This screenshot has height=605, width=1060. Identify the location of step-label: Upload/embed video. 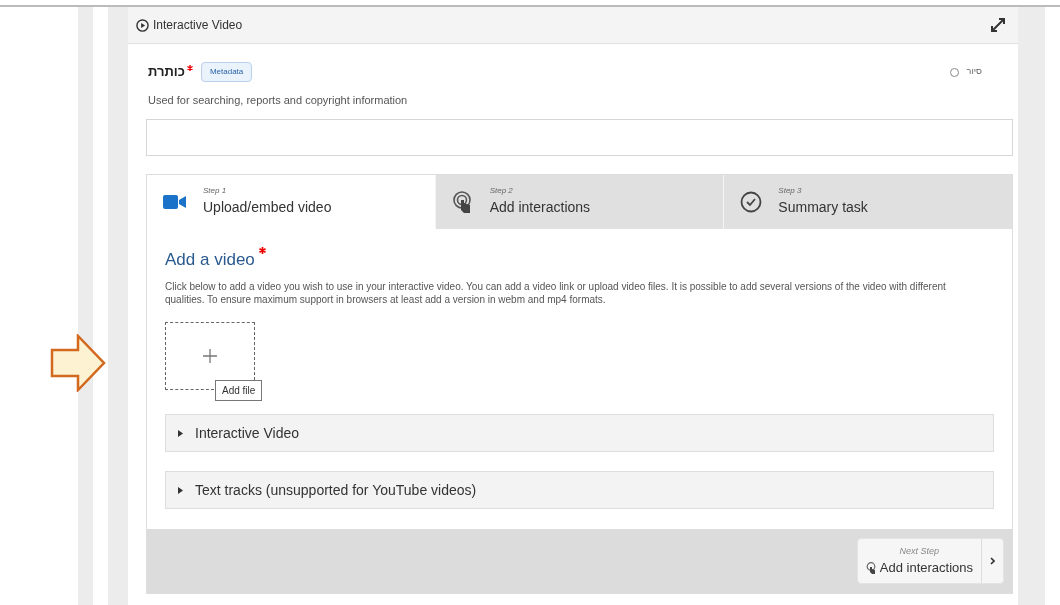
(267, 207).